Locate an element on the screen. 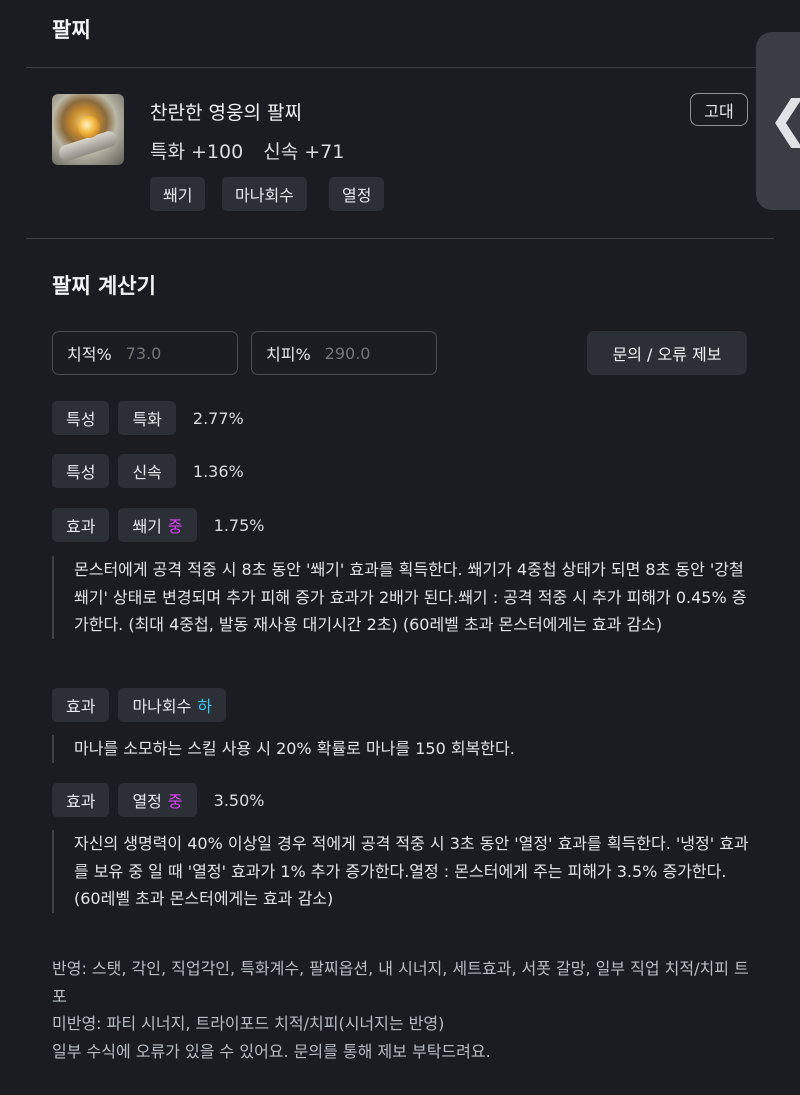 This screenshot has width=800, height=1095. crit-damage-input is located at coordinates (369, 353).